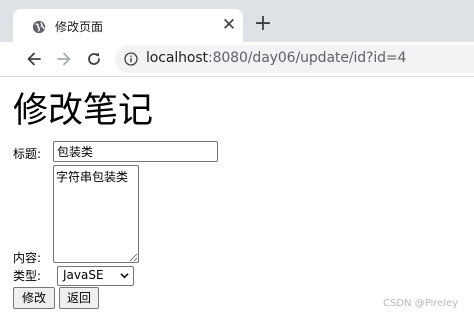 The width and height of the screenshot is (474, 323). What do you see at coordinates (34, 59) in the screenshot?
I see `arrow-left-icon` at bounding box center [34, 59].